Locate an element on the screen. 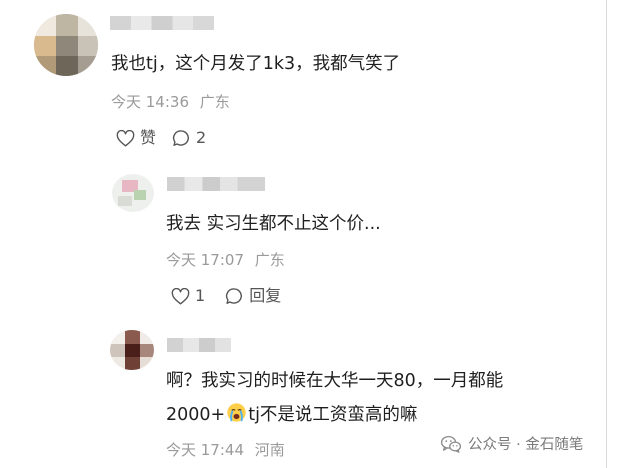 The image size is (630, 468). comment-text: 我也tj，这个月发了1k3，我都气笑了 is located at coordinates (256, 64).